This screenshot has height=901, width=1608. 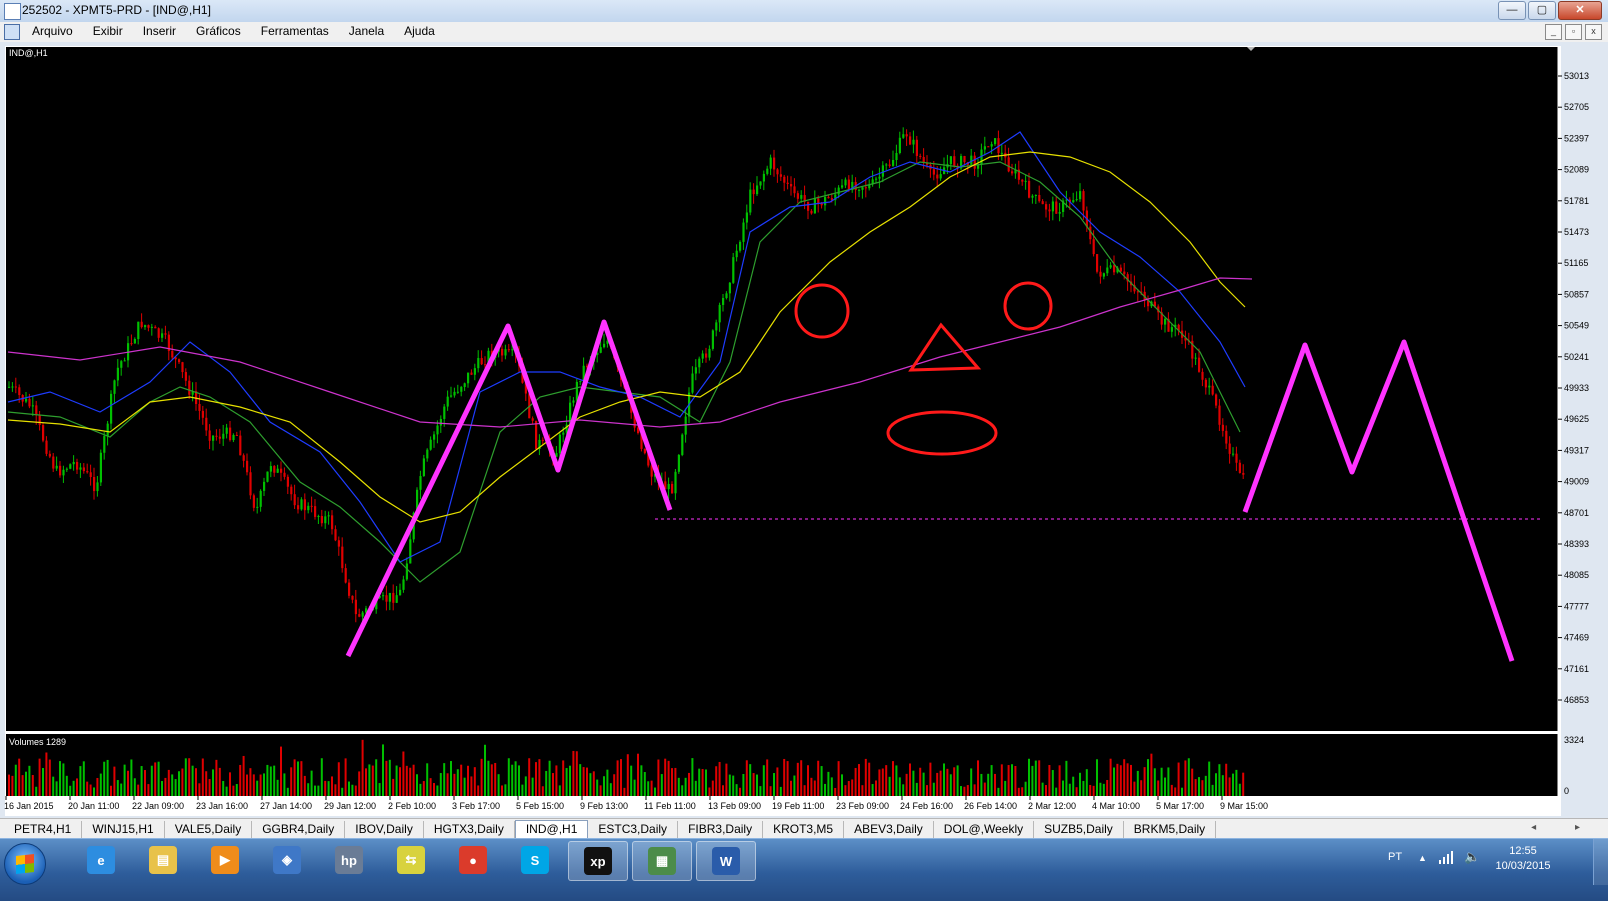 What do you see at coordinates (1573, 32) in the screenshot?
I see `mdi-restore-button: ▫` at bounding box center [1573, 32].